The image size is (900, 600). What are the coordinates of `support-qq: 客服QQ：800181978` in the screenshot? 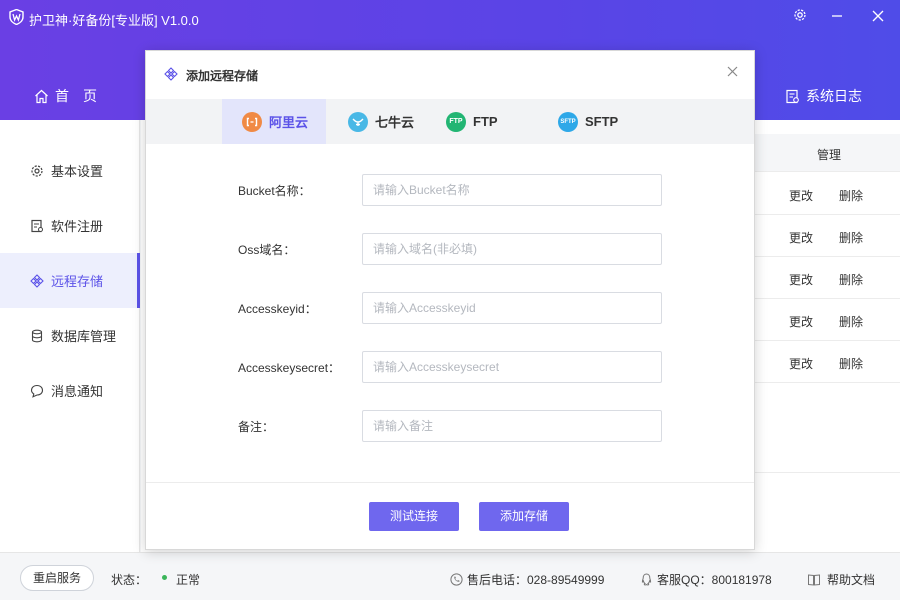 It's located at (706, 579).